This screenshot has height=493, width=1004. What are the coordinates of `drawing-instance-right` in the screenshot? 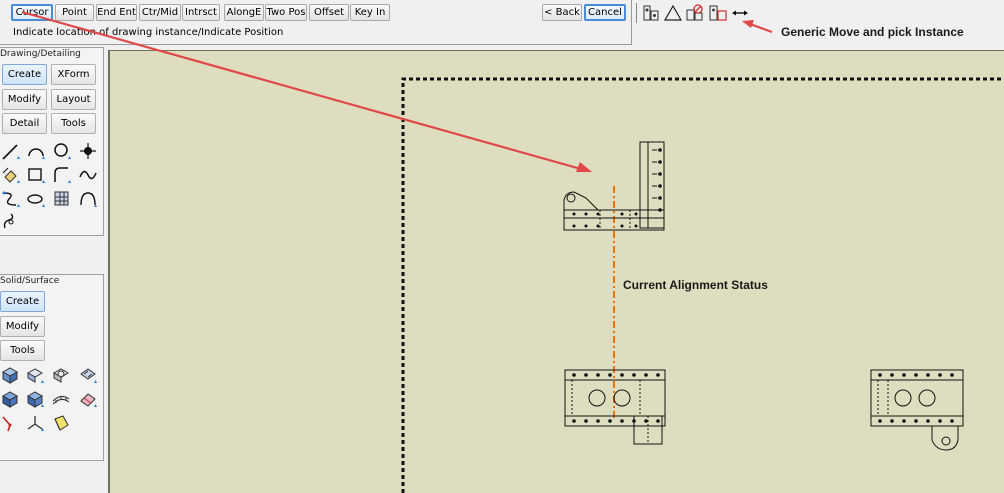 It's located at (917, 410).